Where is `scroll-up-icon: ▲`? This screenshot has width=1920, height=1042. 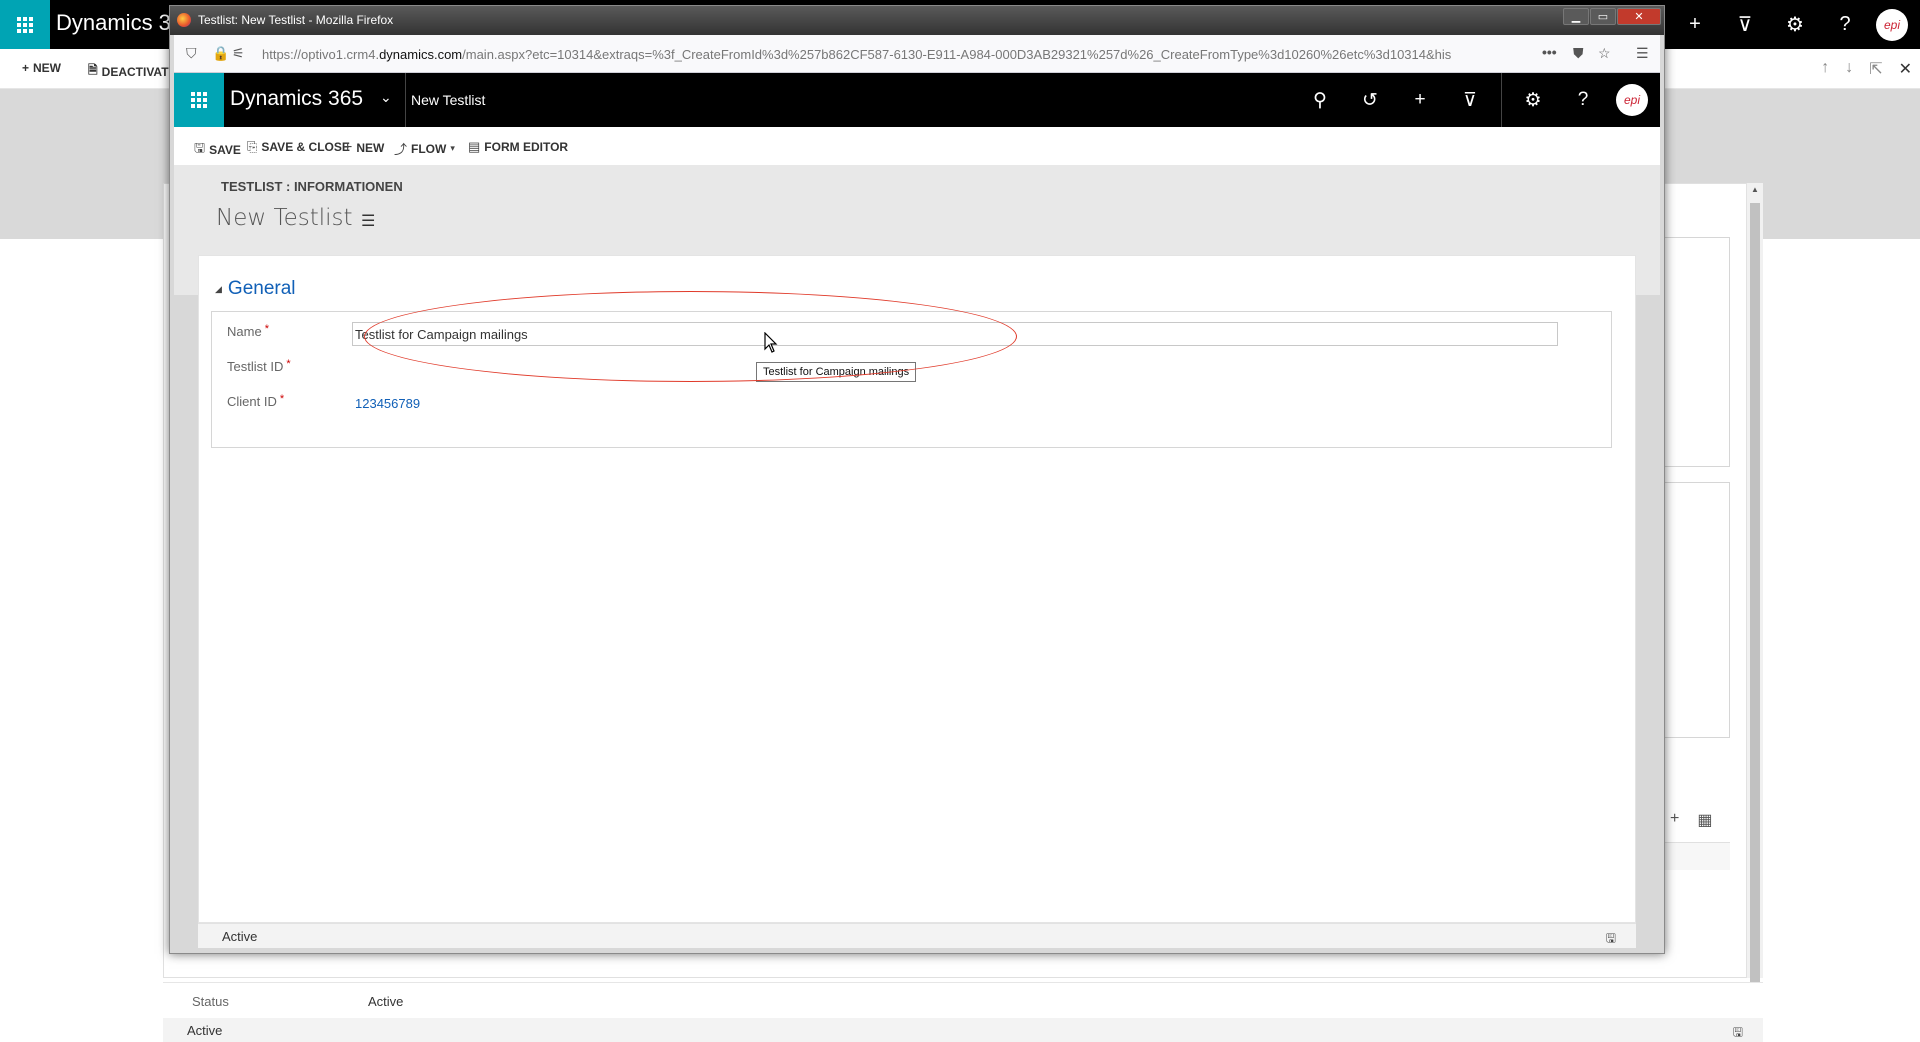 scroll-up-icon: ▲ is located at coordinates (1755, 189).